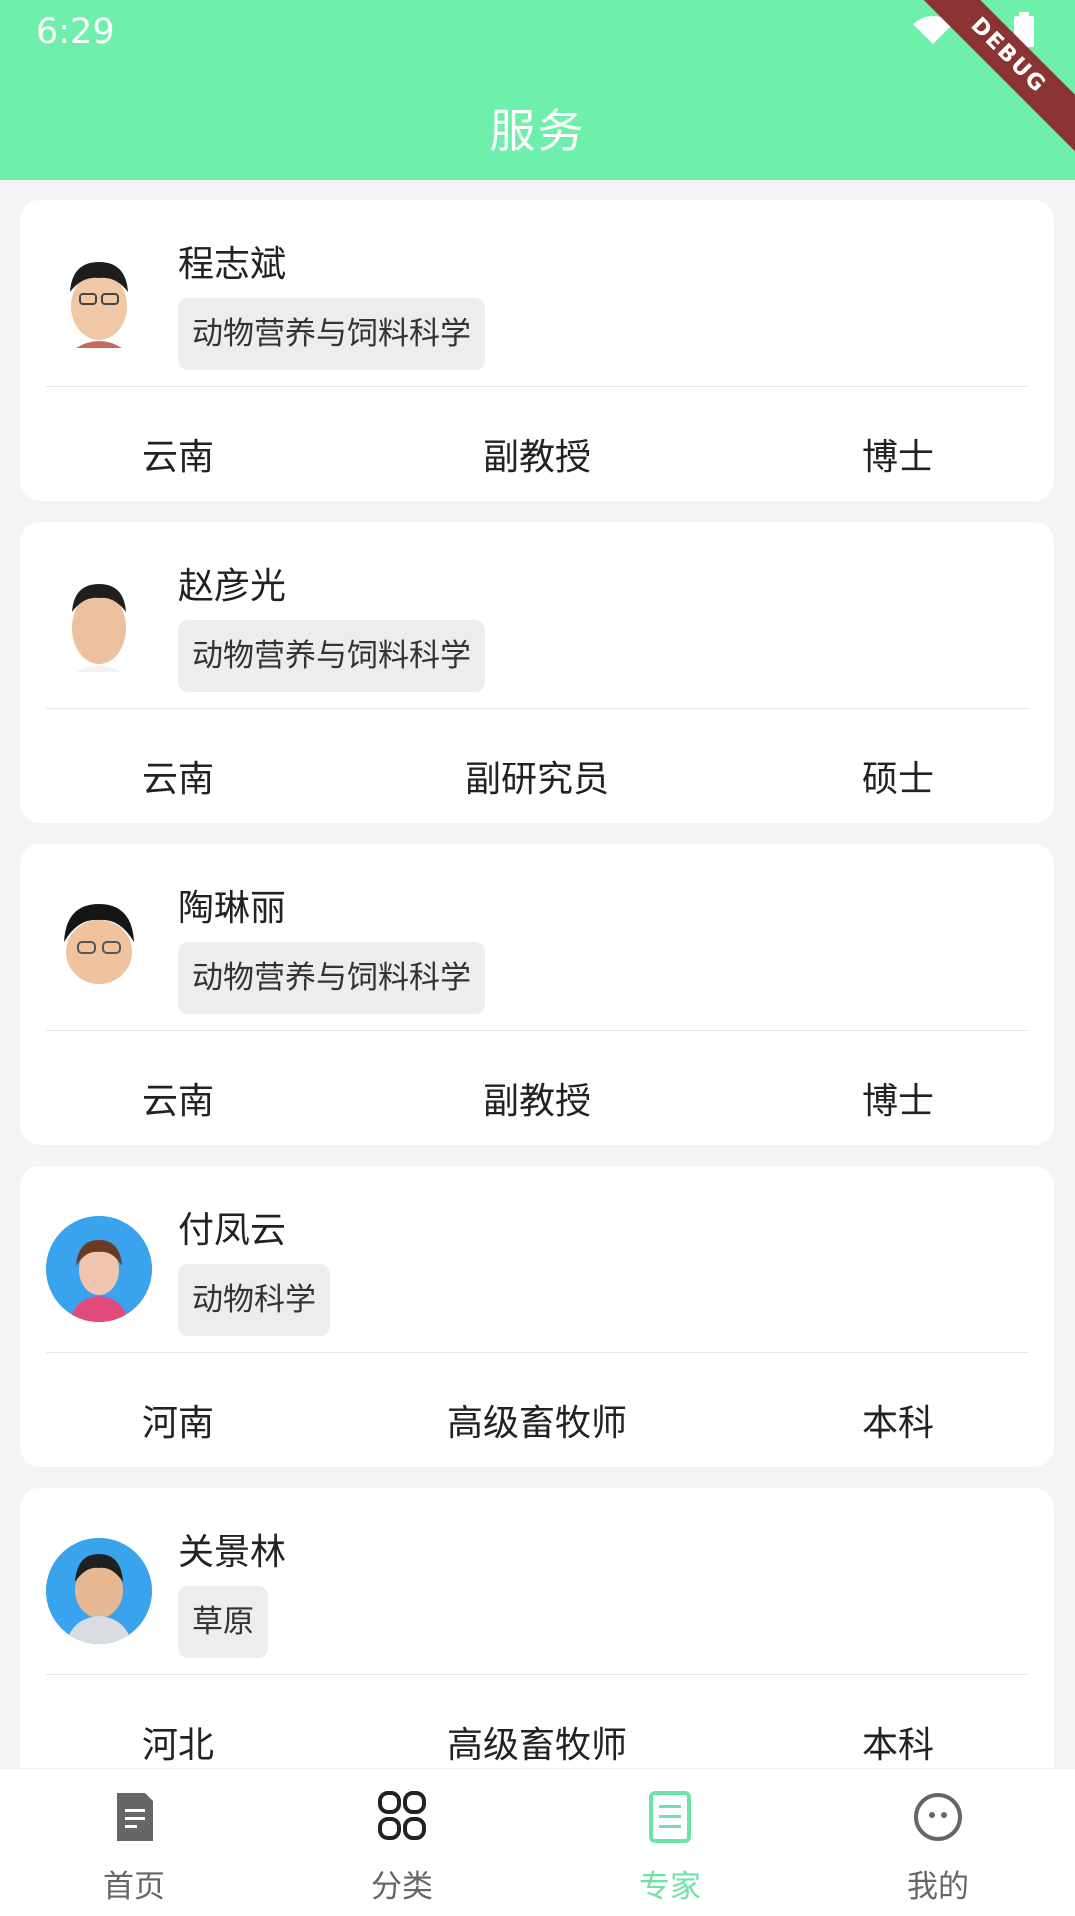 This screenshot has width=1075, height=1916. I want to click on face-icon, so click(938, 1817).